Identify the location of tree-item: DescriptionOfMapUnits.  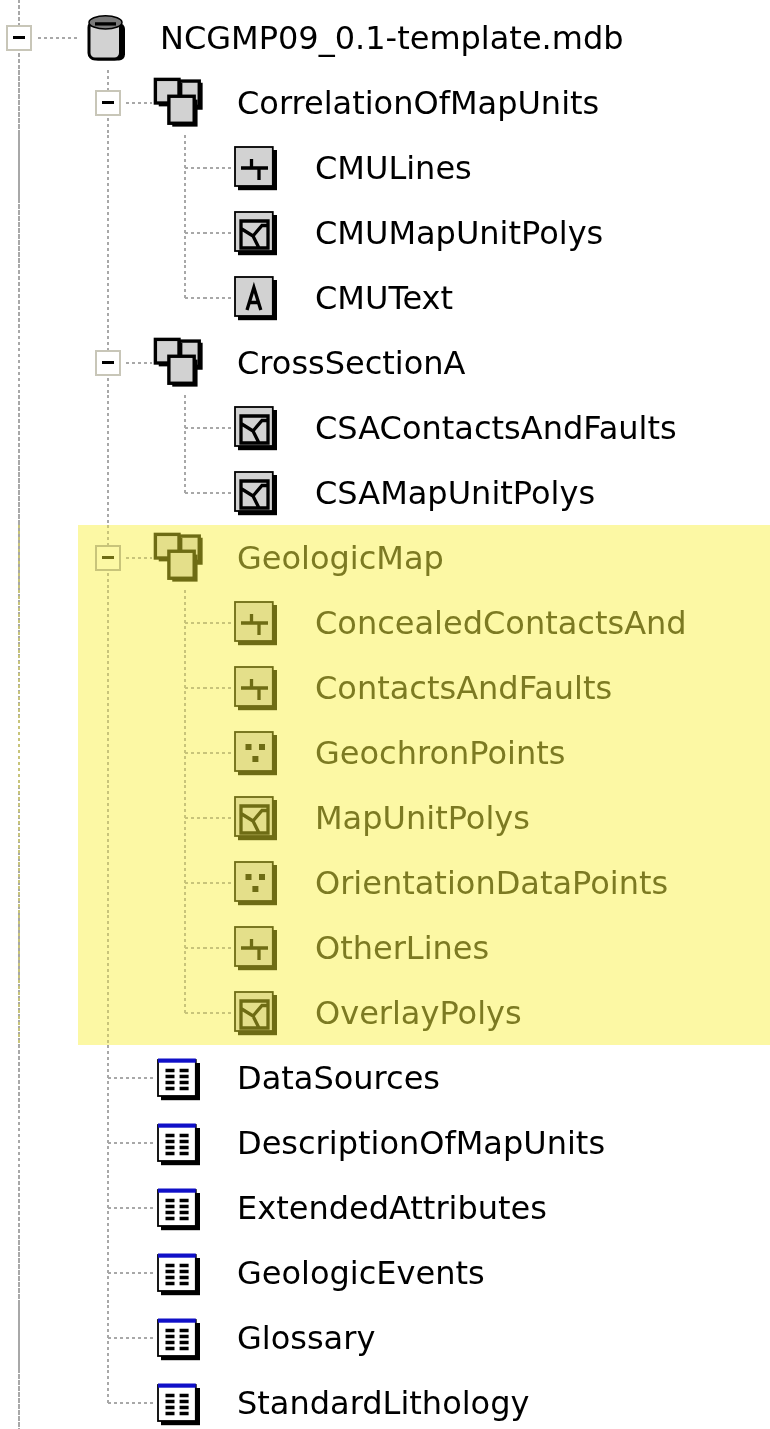
(421, 1142).